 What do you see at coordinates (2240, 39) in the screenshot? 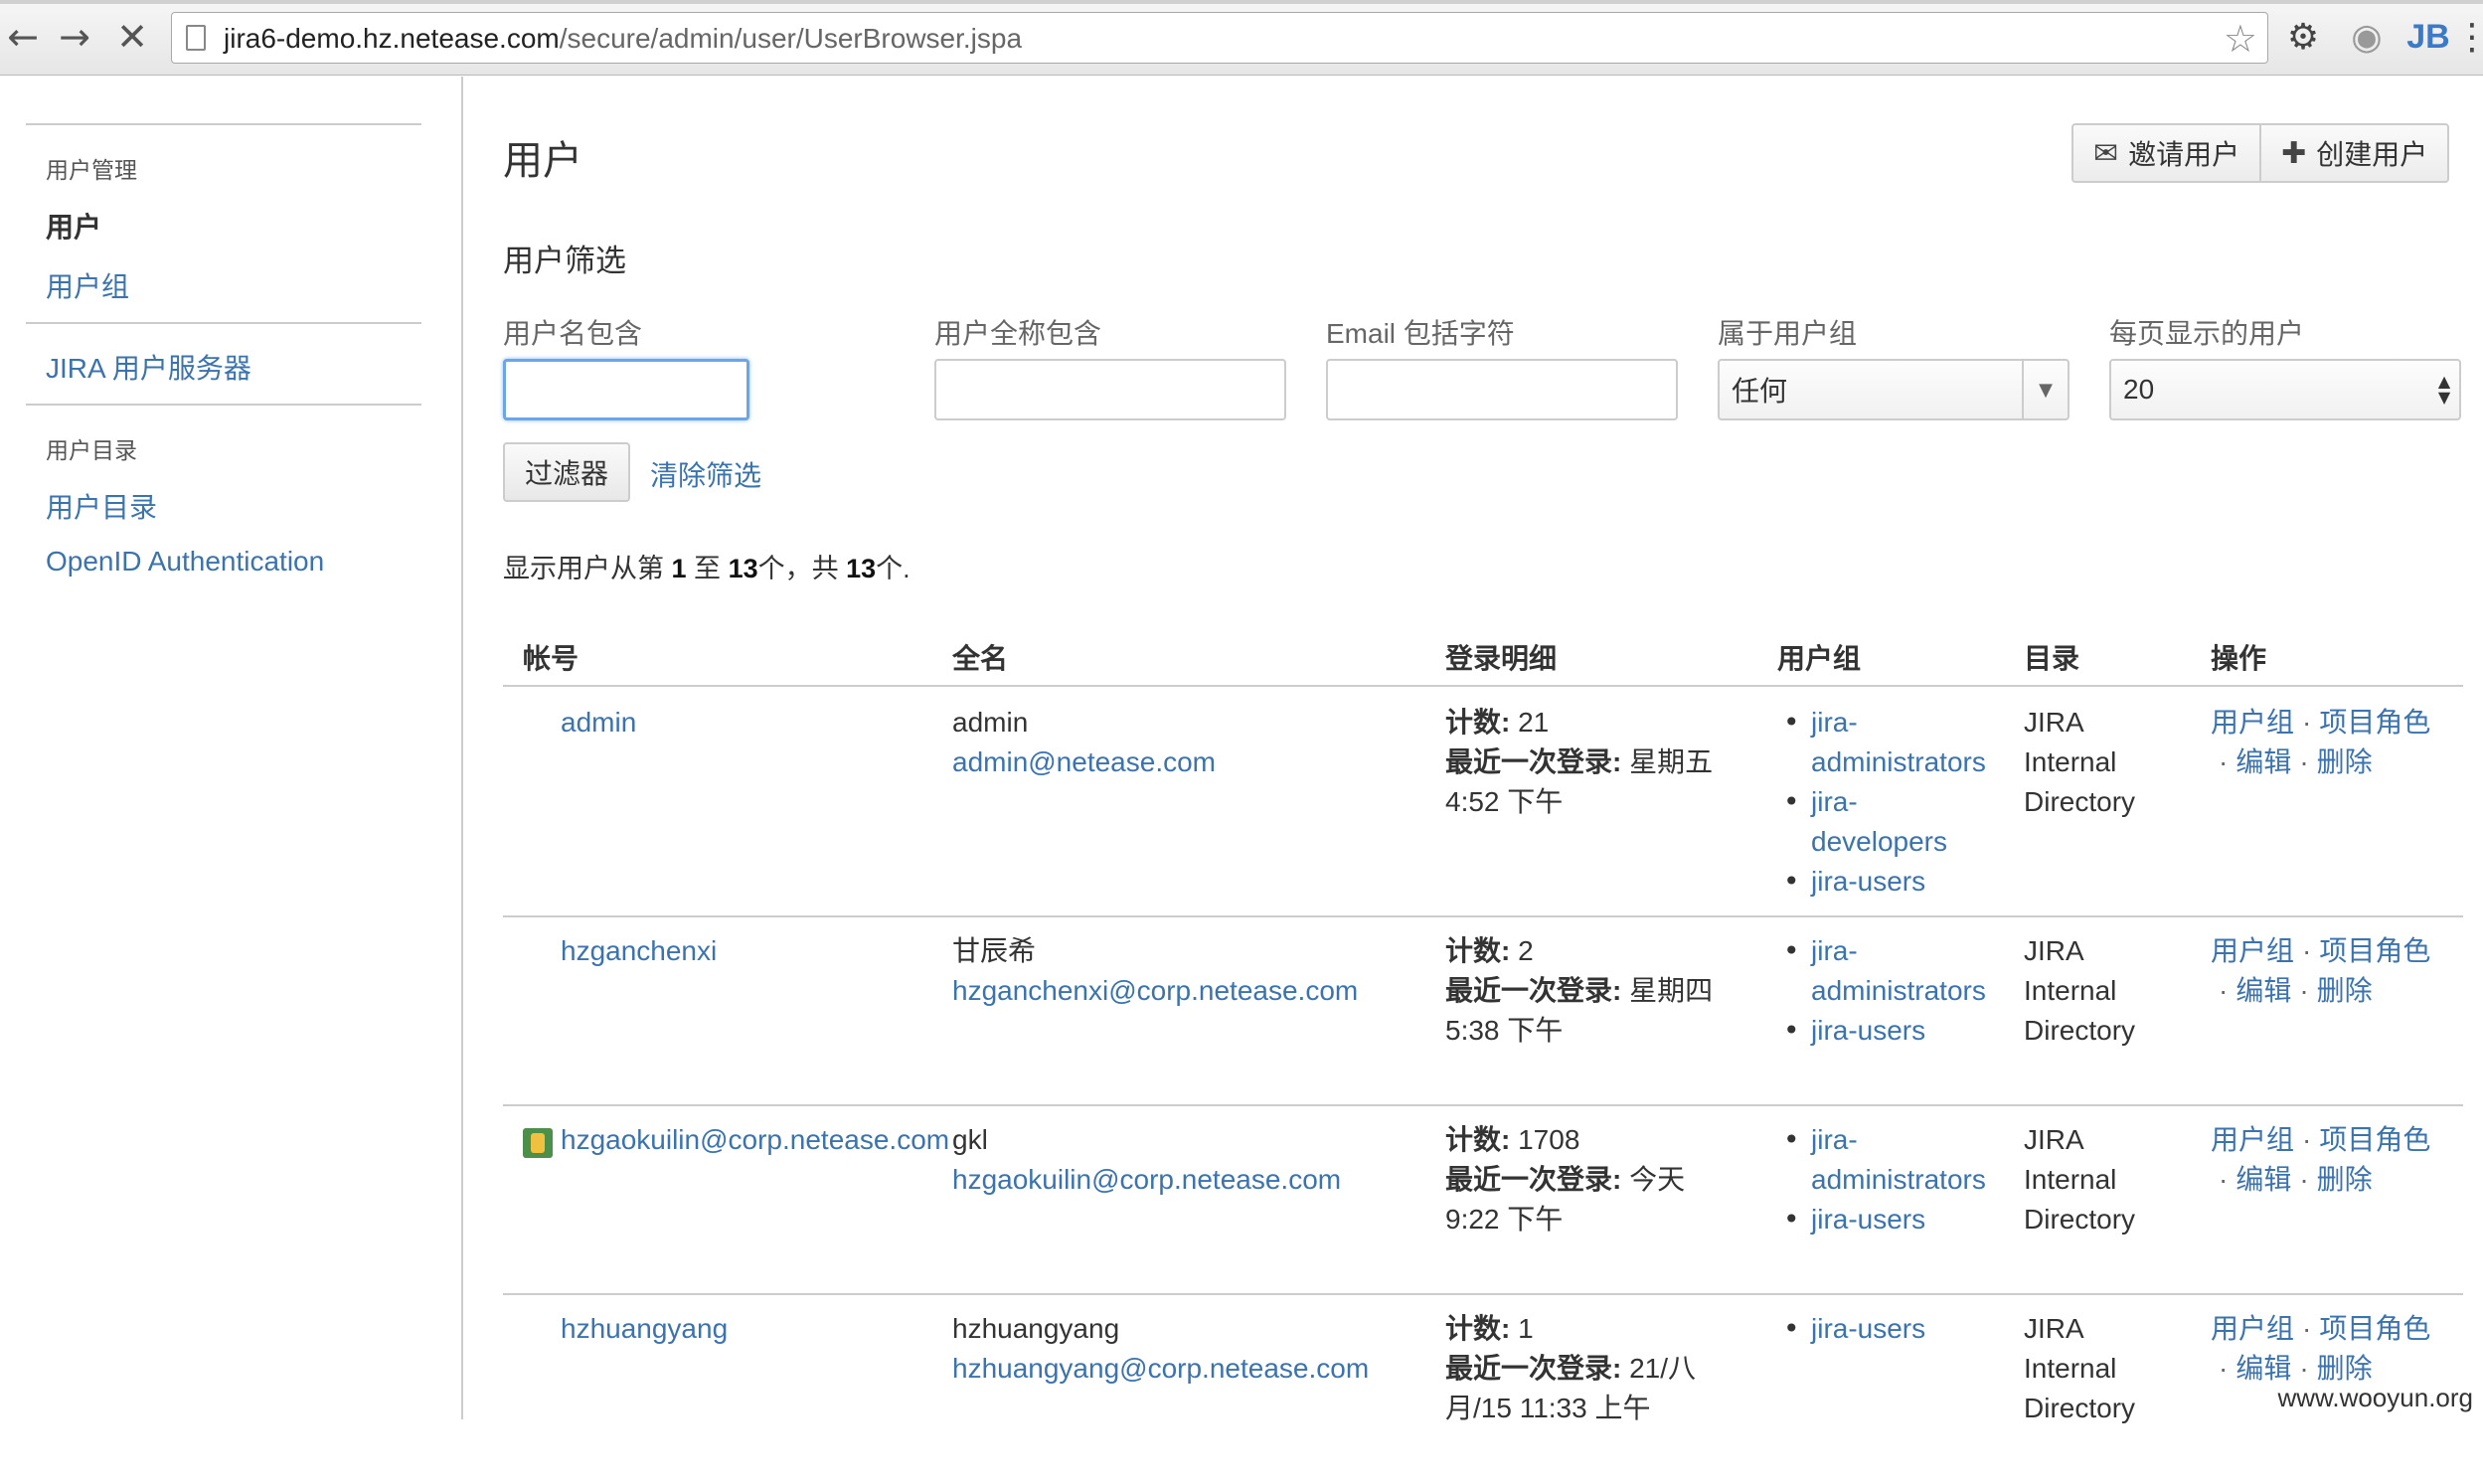
I see `bookmark-star-icon: ☆` at bounding box center [2240, 39].